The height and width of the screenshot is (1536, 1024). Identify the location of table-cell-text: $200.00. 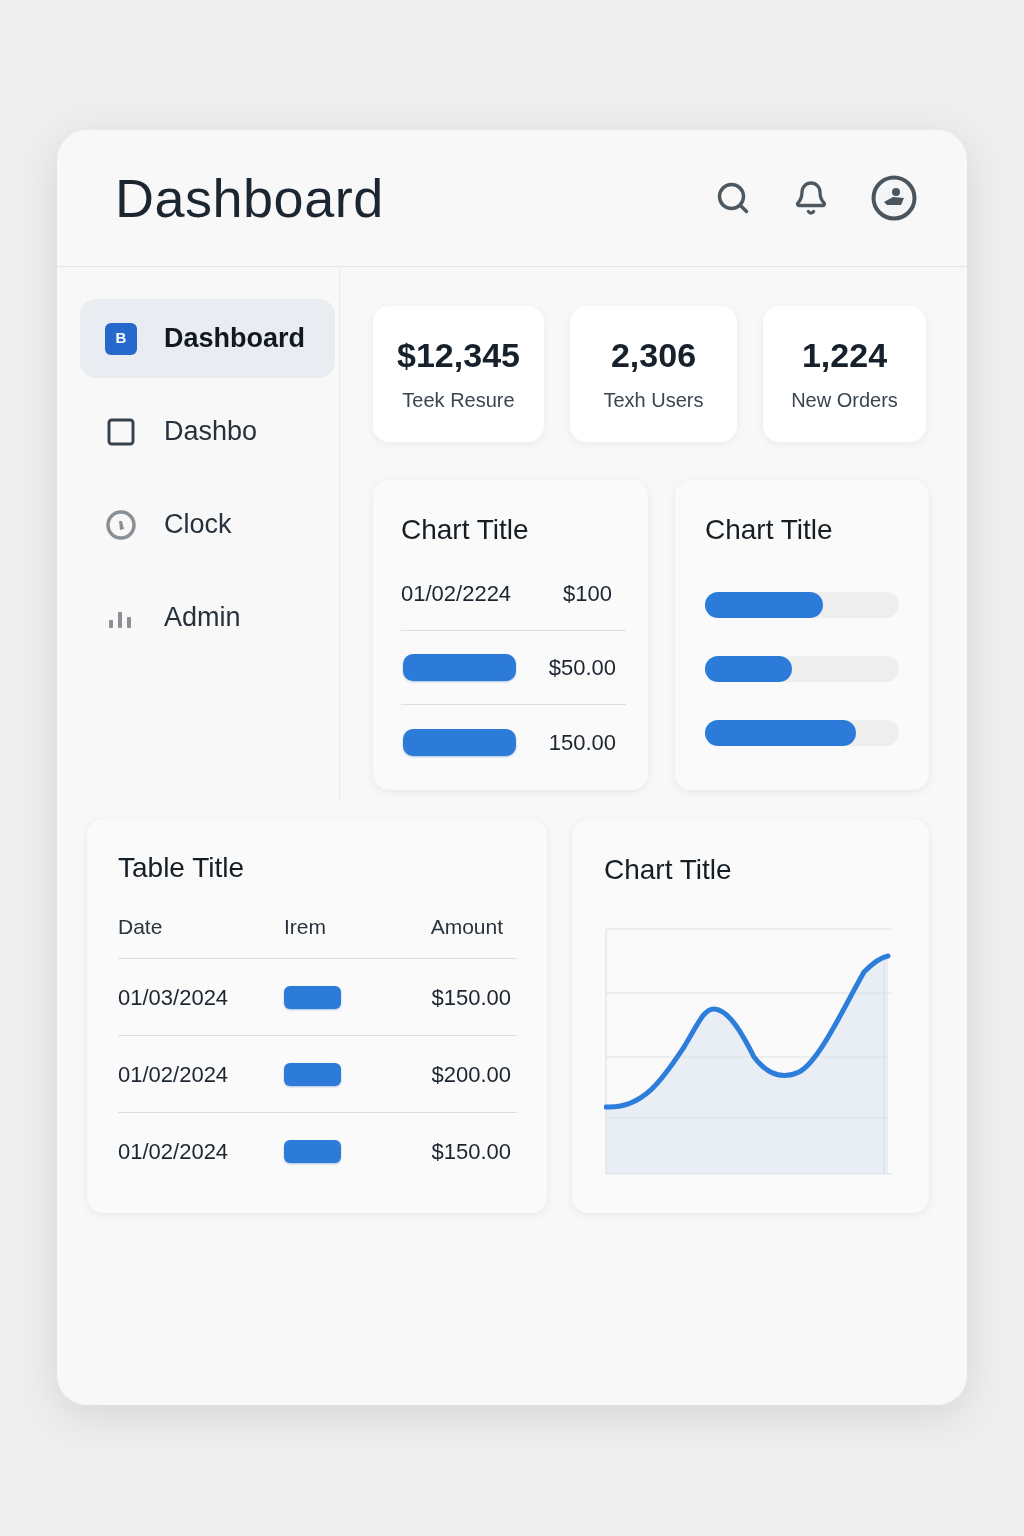
(471, 1074).